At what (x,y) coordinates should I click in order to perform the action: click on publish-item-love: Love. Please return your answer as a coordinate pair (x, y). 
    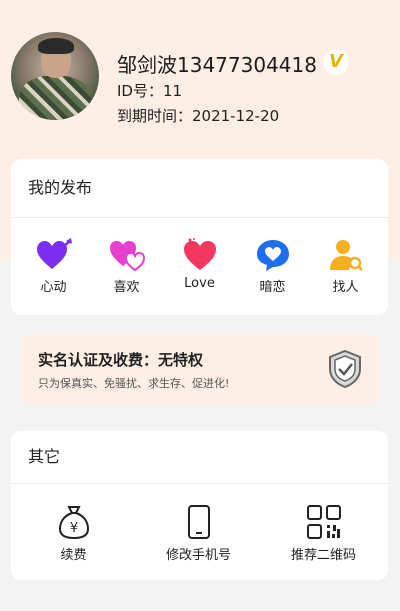
    Looking at the image, I should click on (200, 266).